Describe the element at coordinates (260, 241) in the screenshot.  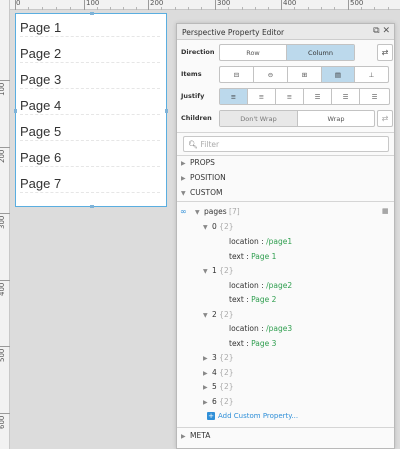
I see `property-location: location : /page1` at that location.